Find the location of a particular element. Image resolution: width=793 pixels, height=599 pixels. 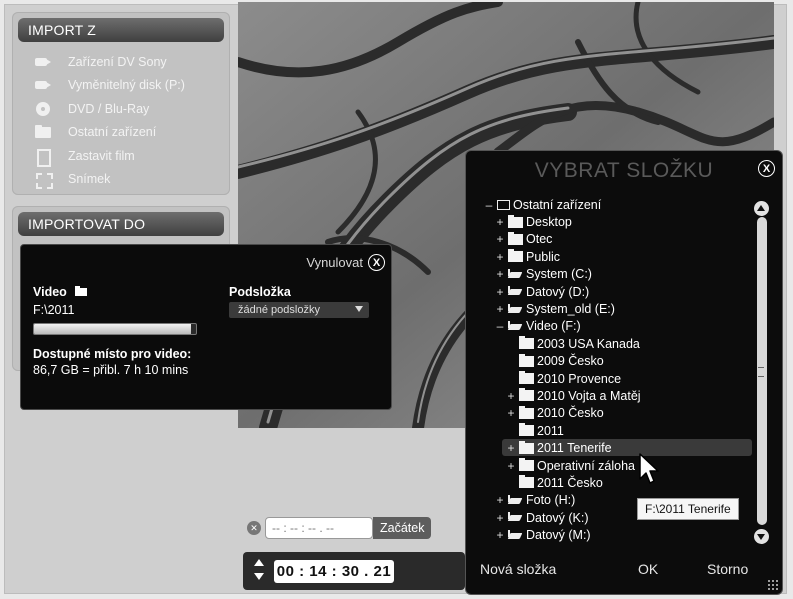

space-usage-bar is located at coordinates (115, 329).